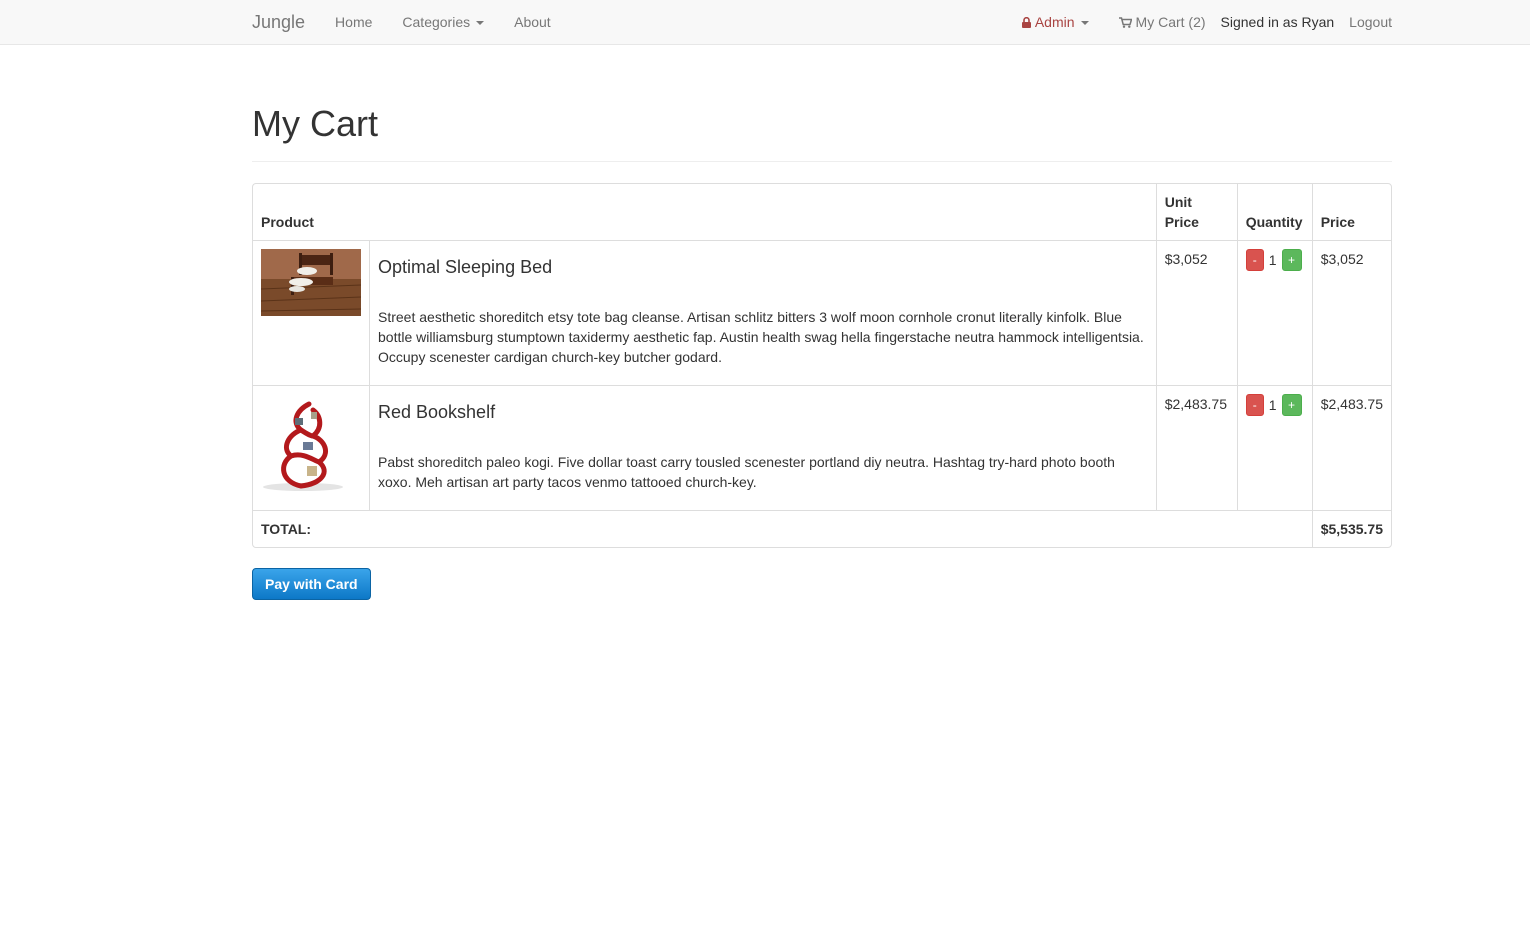 The height and width of the screenshot is (926, 1530). I want to click on nav-about-link: About, so click(532, 22).